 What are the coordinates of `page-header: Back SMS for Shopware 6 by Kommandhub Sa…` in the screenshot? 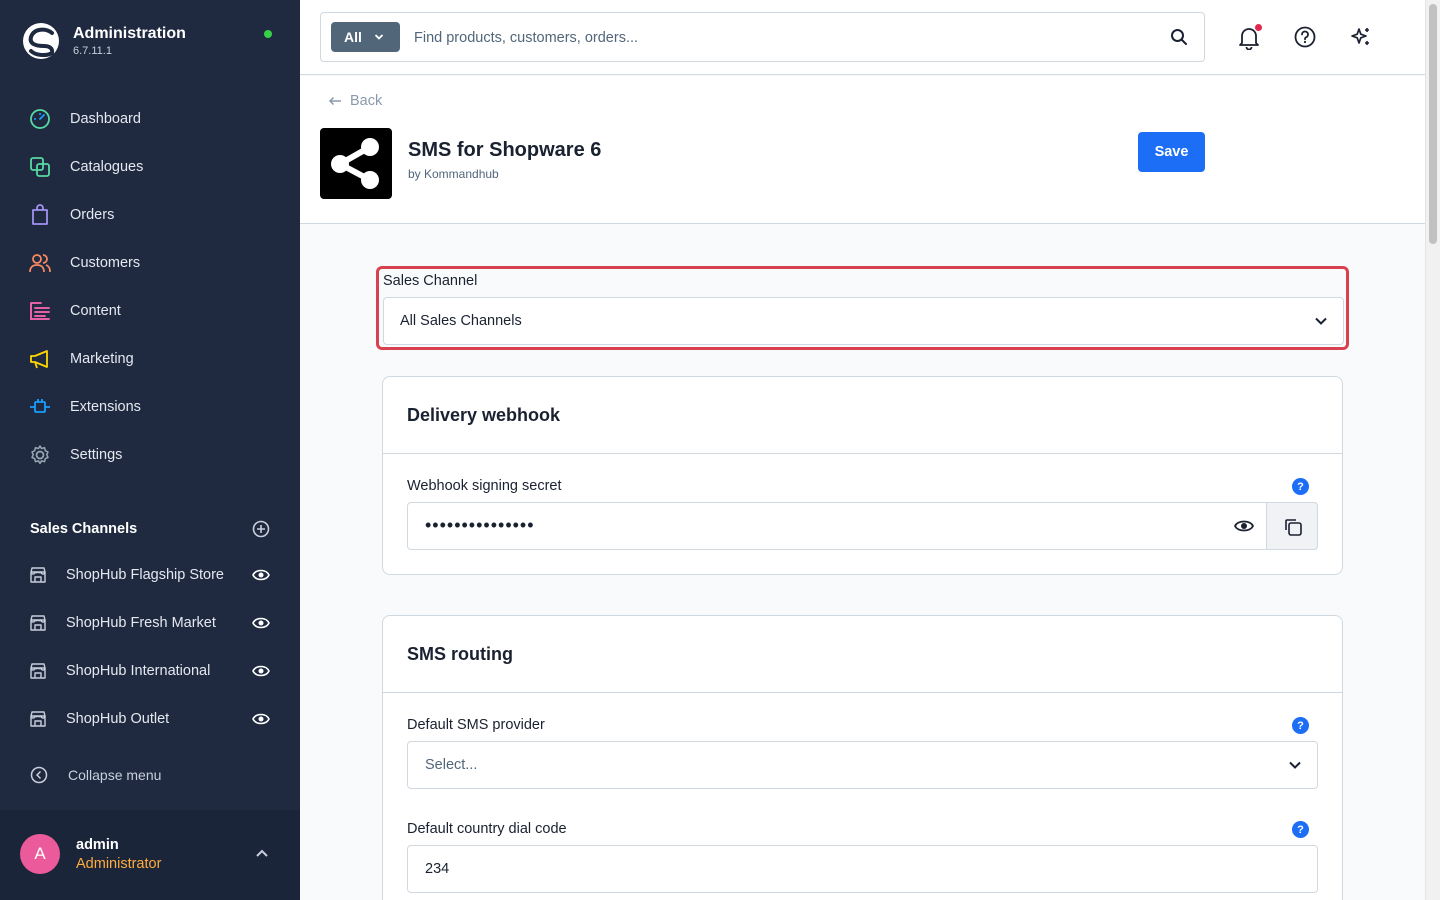 It's located at (862, 150).